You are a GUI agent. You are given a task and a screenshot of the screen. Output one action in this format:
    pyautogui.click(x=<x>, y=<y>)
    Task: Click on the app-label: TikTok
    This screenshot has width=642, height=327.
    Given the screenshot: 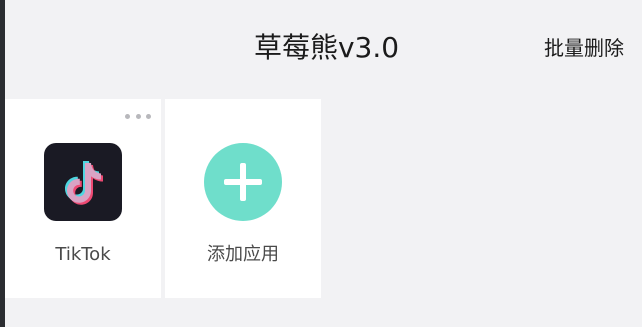 What is the action you would take?
    pyautogui.click(x=83, y=254)
    